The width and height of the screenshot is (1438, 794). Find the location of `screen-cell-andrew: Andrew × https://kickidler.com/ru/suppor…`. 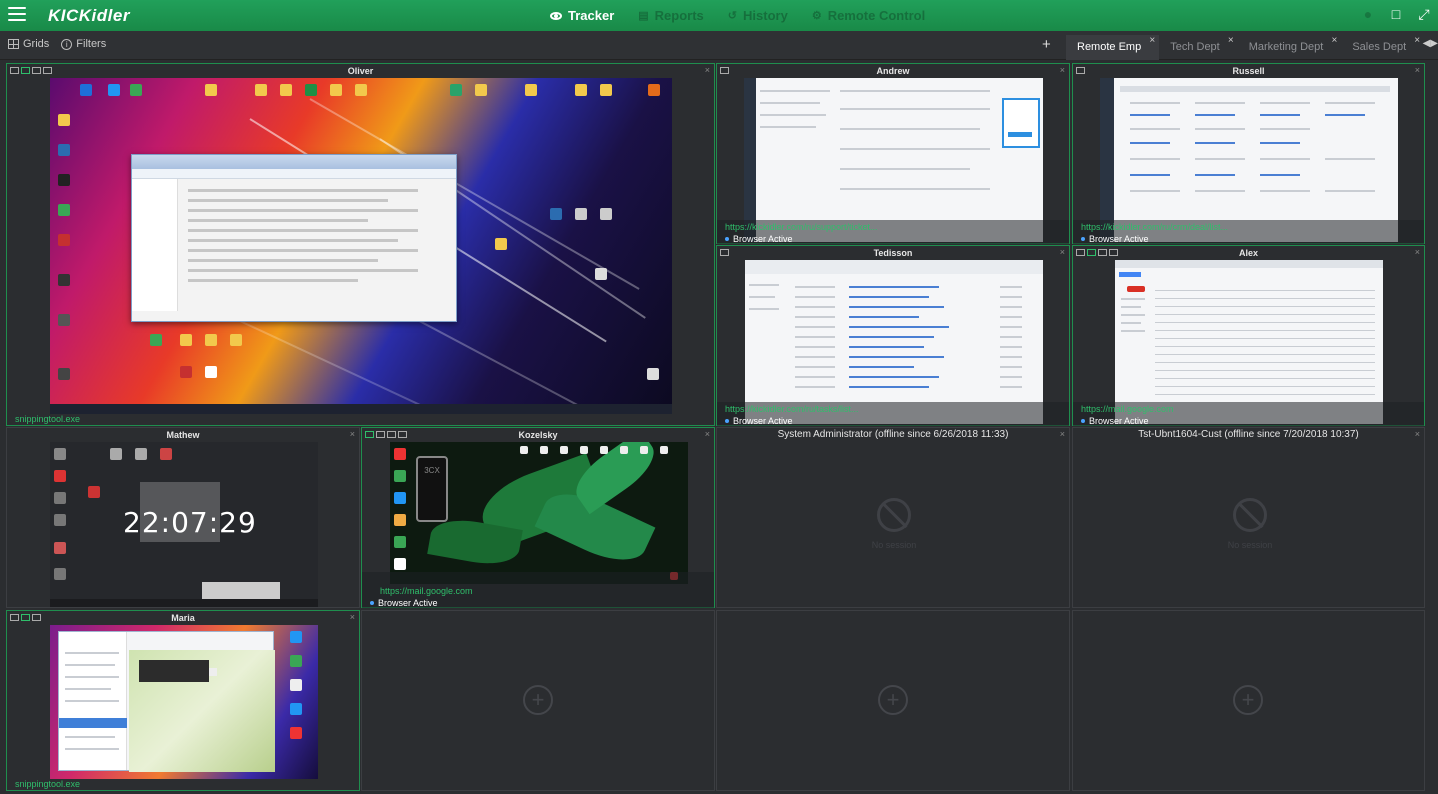

screen-cell-andrew: Andrew × https://kickidler.com/ru/suppor… is located at coordinates (893, 153).